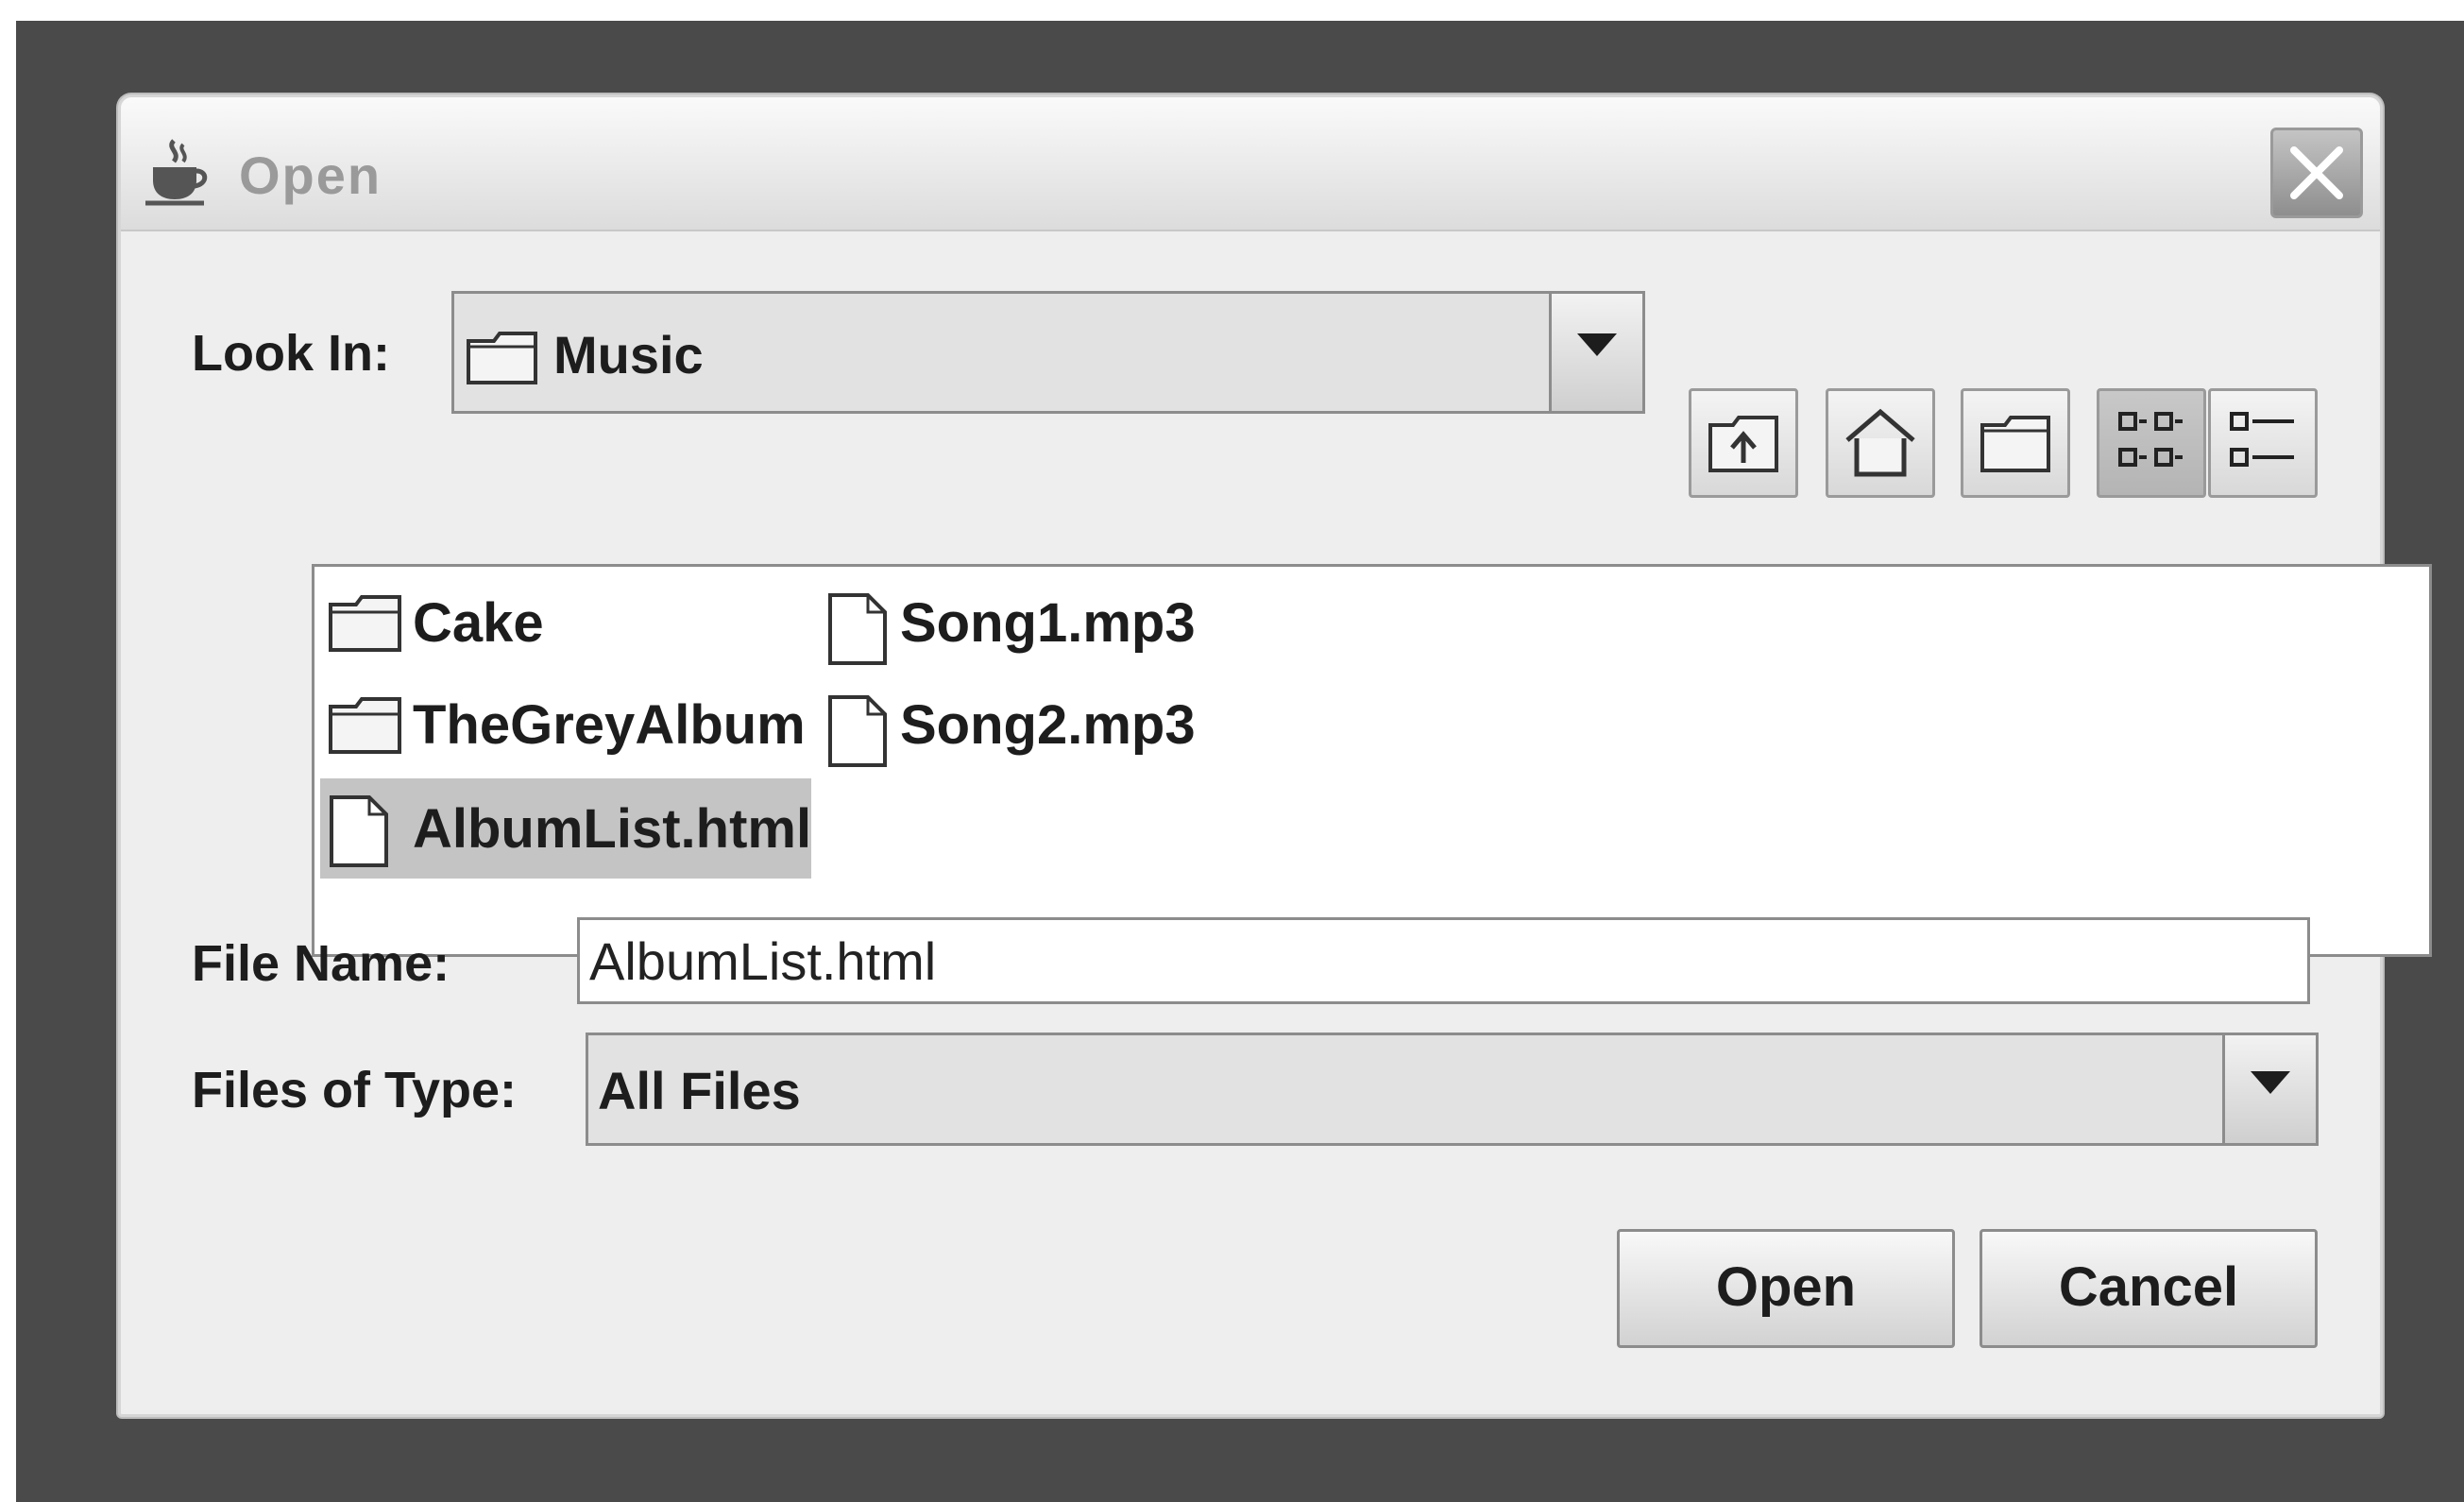 The height and width of the screenshot is (1502, 2464). Describe the element at coordinates (176, 172) in the screenshot. I see `java-coffee-cup-icon` at that location.